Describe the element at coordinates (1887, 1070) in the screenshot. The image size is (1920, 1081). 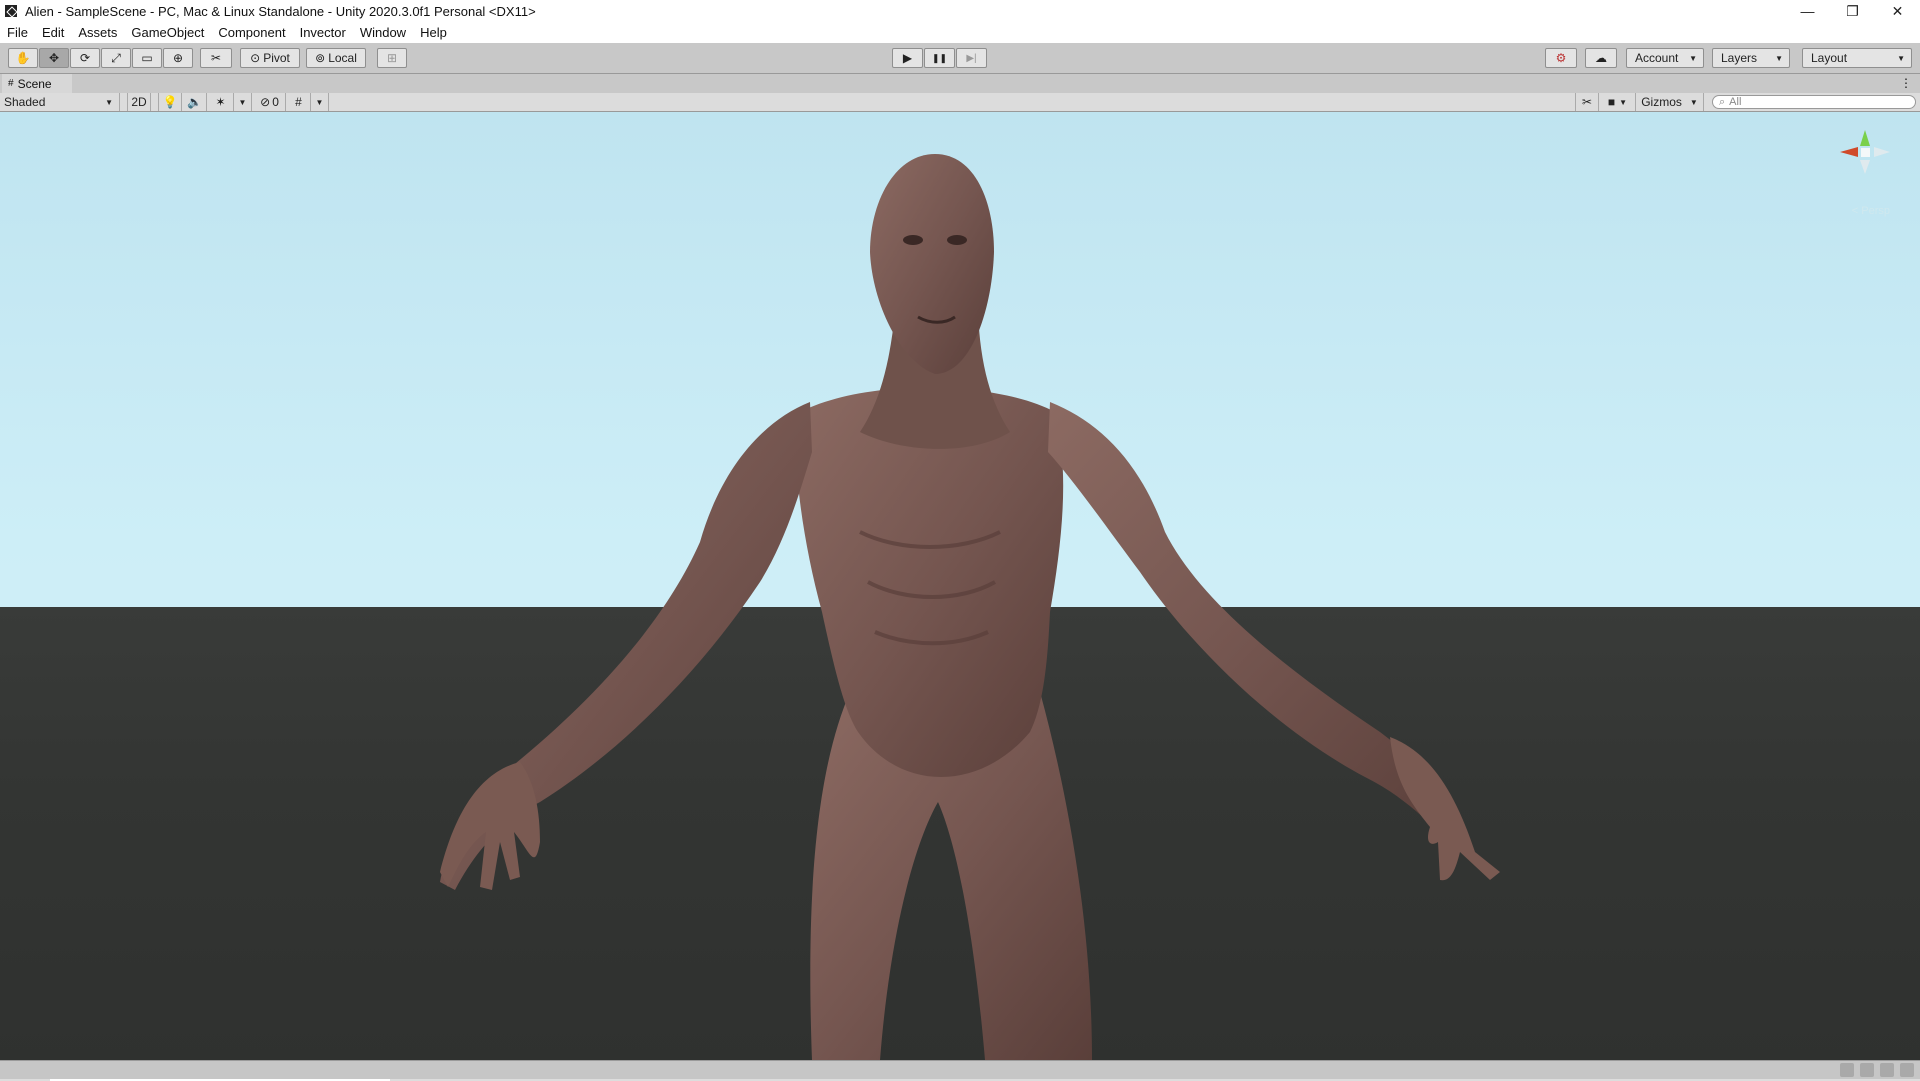
I see `debug-icon` at that location.